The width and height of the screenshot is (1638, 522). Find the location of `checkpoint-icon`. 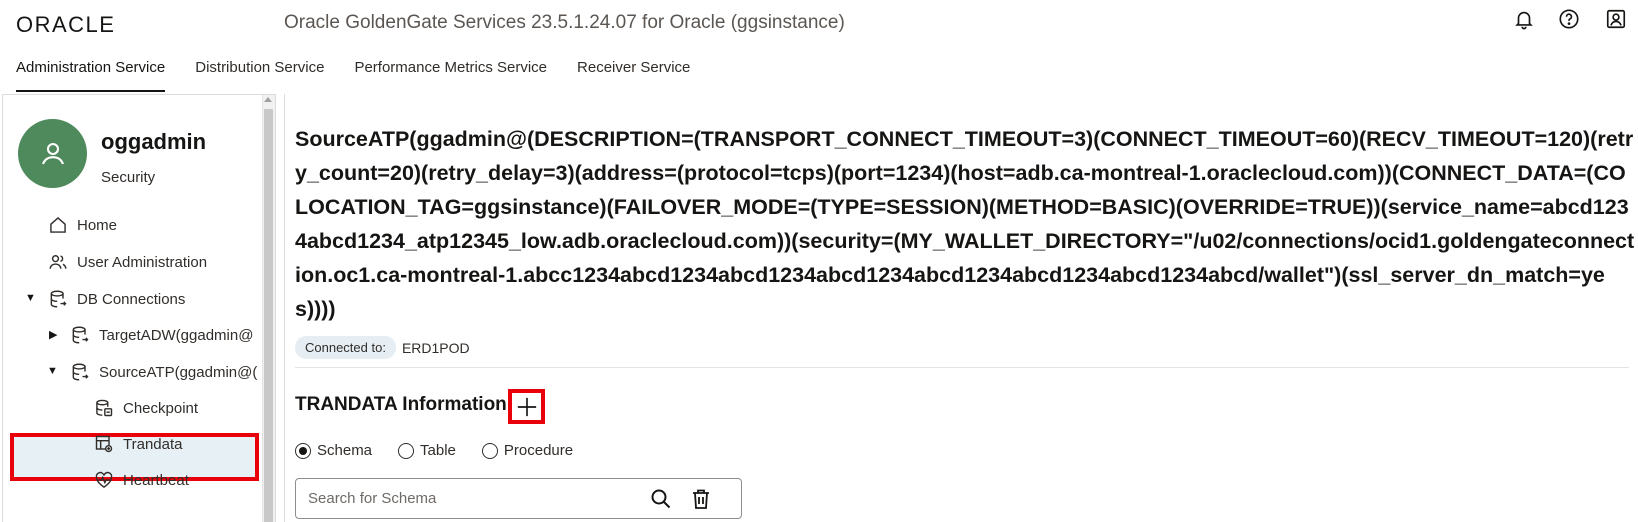

checkpoint-icon is located at coordinates (104, 408).